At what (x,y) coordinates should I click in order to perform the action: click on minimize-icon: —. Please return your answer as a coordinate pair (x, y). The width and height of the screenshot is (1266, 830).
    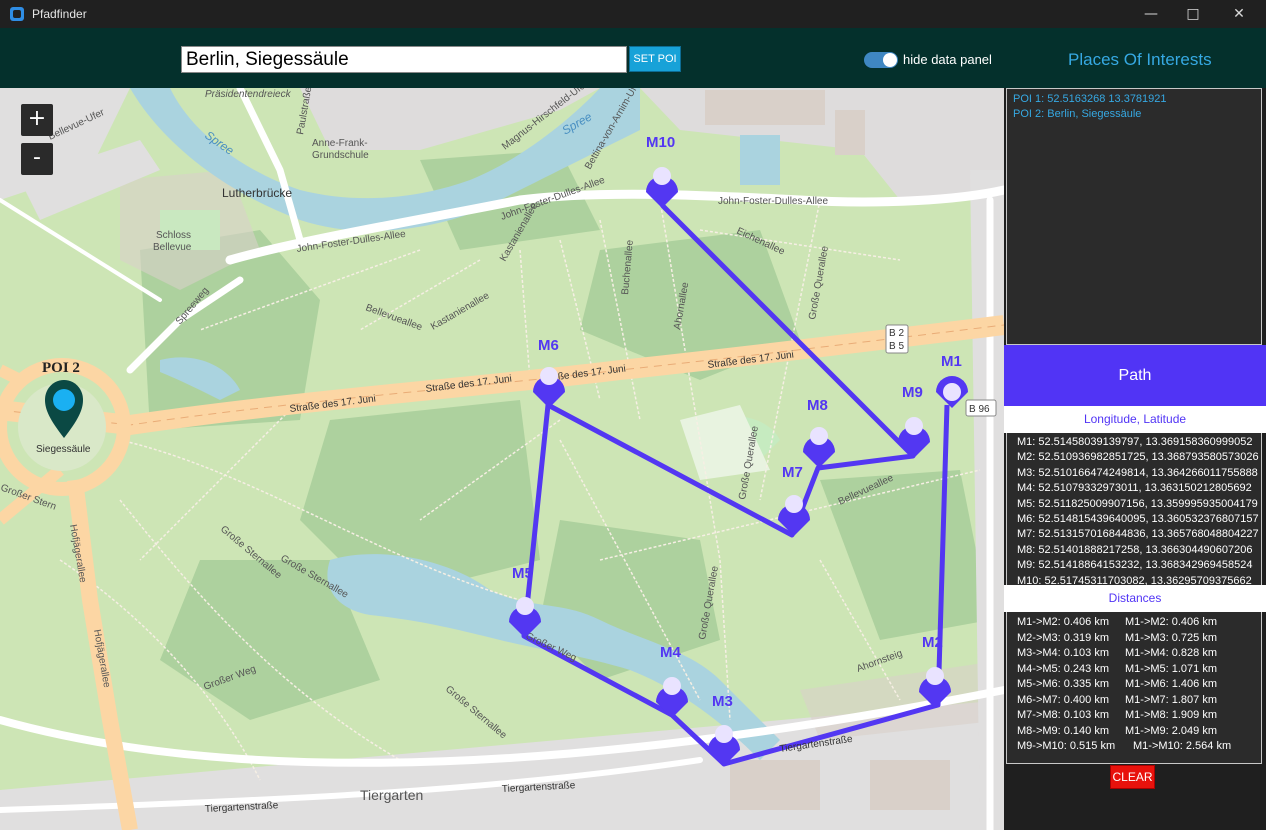
    Looking at the image, I should click on (1151, 14).